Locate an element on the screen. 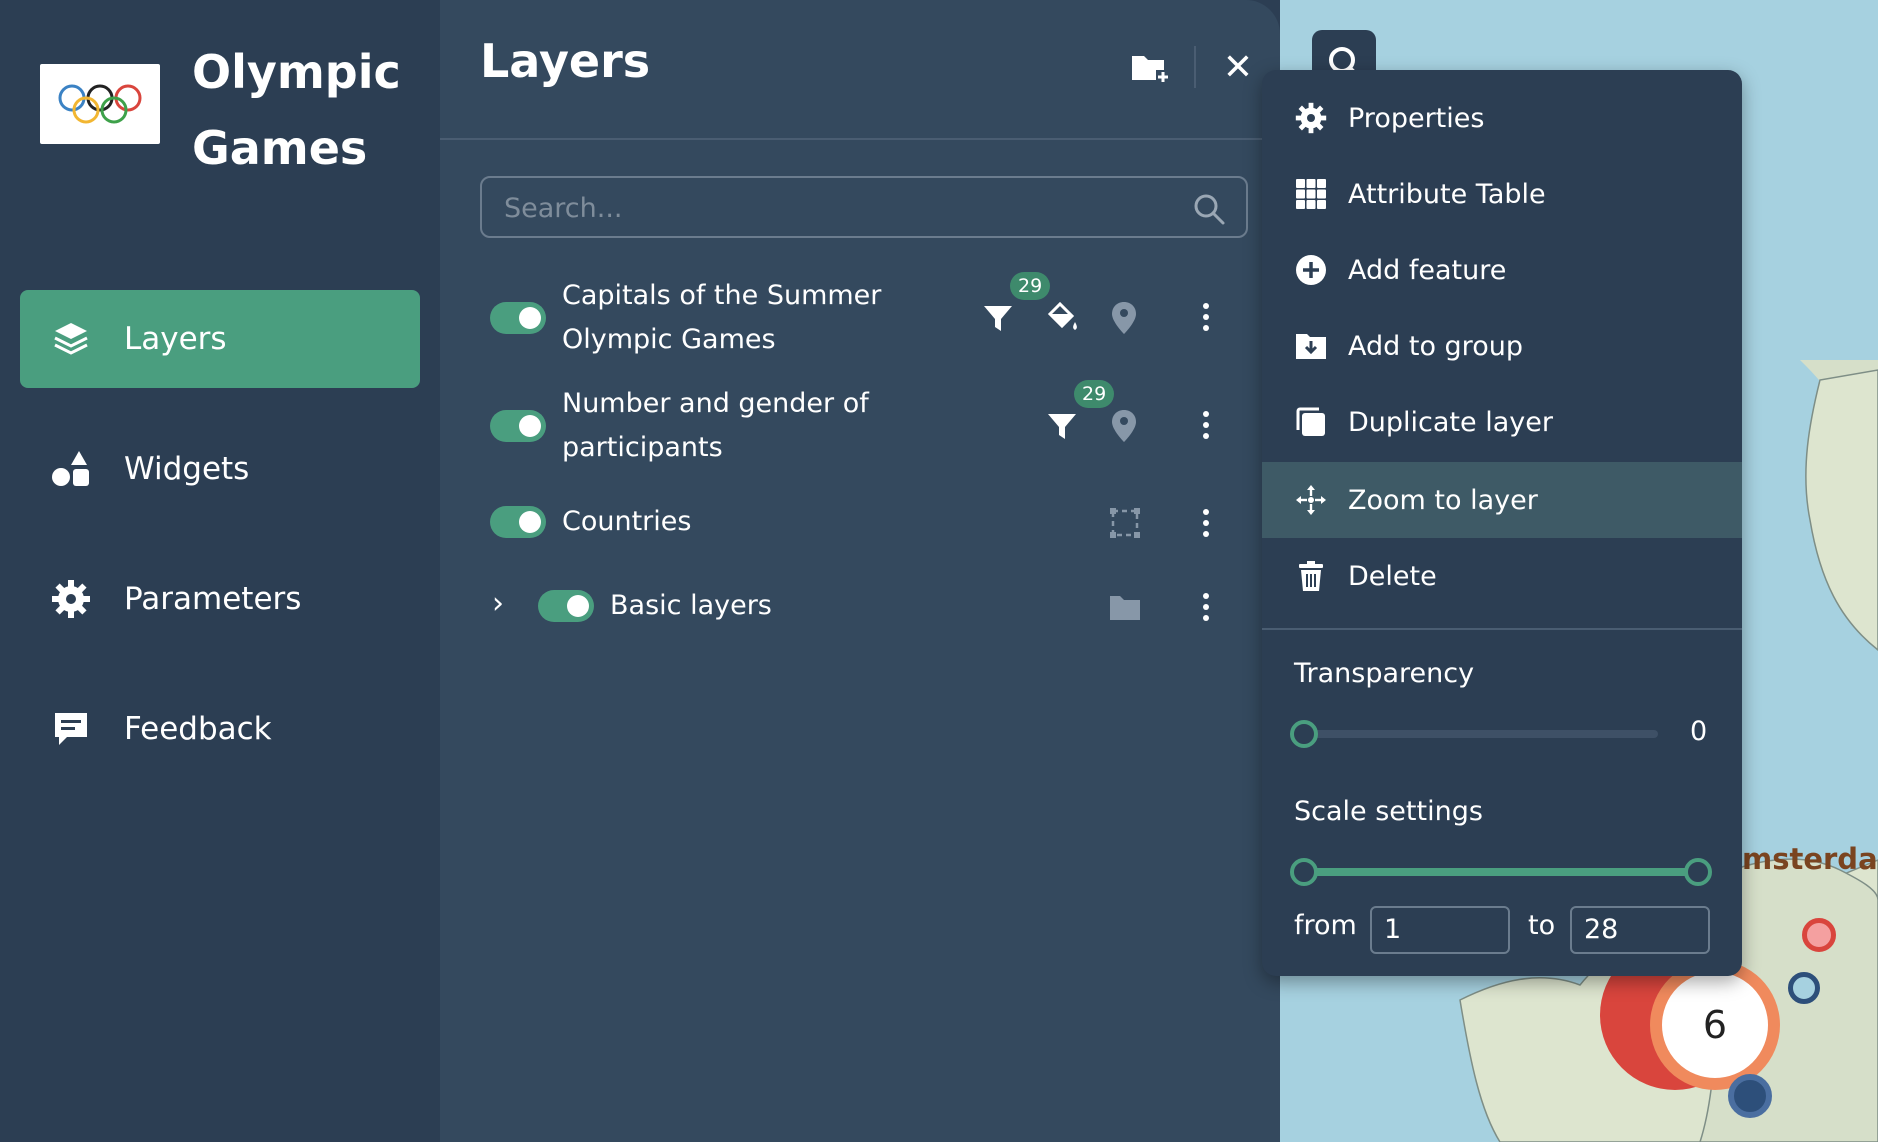  paint-bucket-icon is located at coordinates (1062, 318).